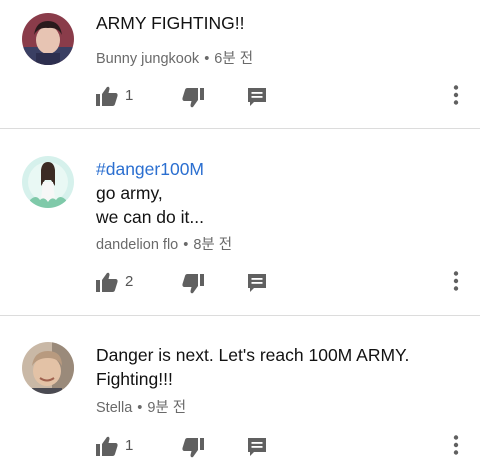 The image size is (480, 473). I want to click on like-count: 2, so click(129, 281).